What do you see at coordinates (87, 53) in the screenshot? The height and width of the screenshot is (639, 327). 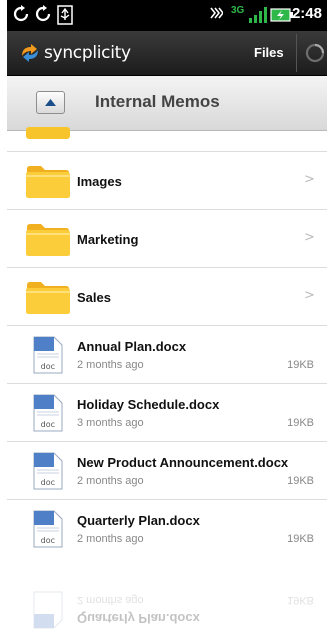 I see `app-logo-text: syncplicity` at bounding box center [87, 53].